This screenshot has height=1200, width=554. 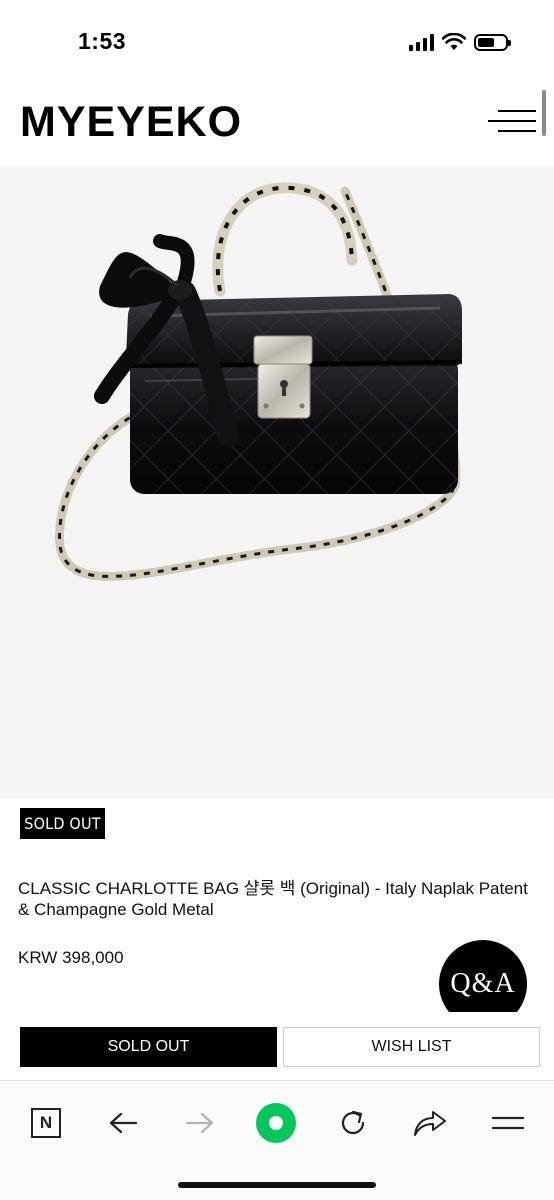 I want to click on sold-out-badge: SOLD OUT, so click(x=62, y=823).